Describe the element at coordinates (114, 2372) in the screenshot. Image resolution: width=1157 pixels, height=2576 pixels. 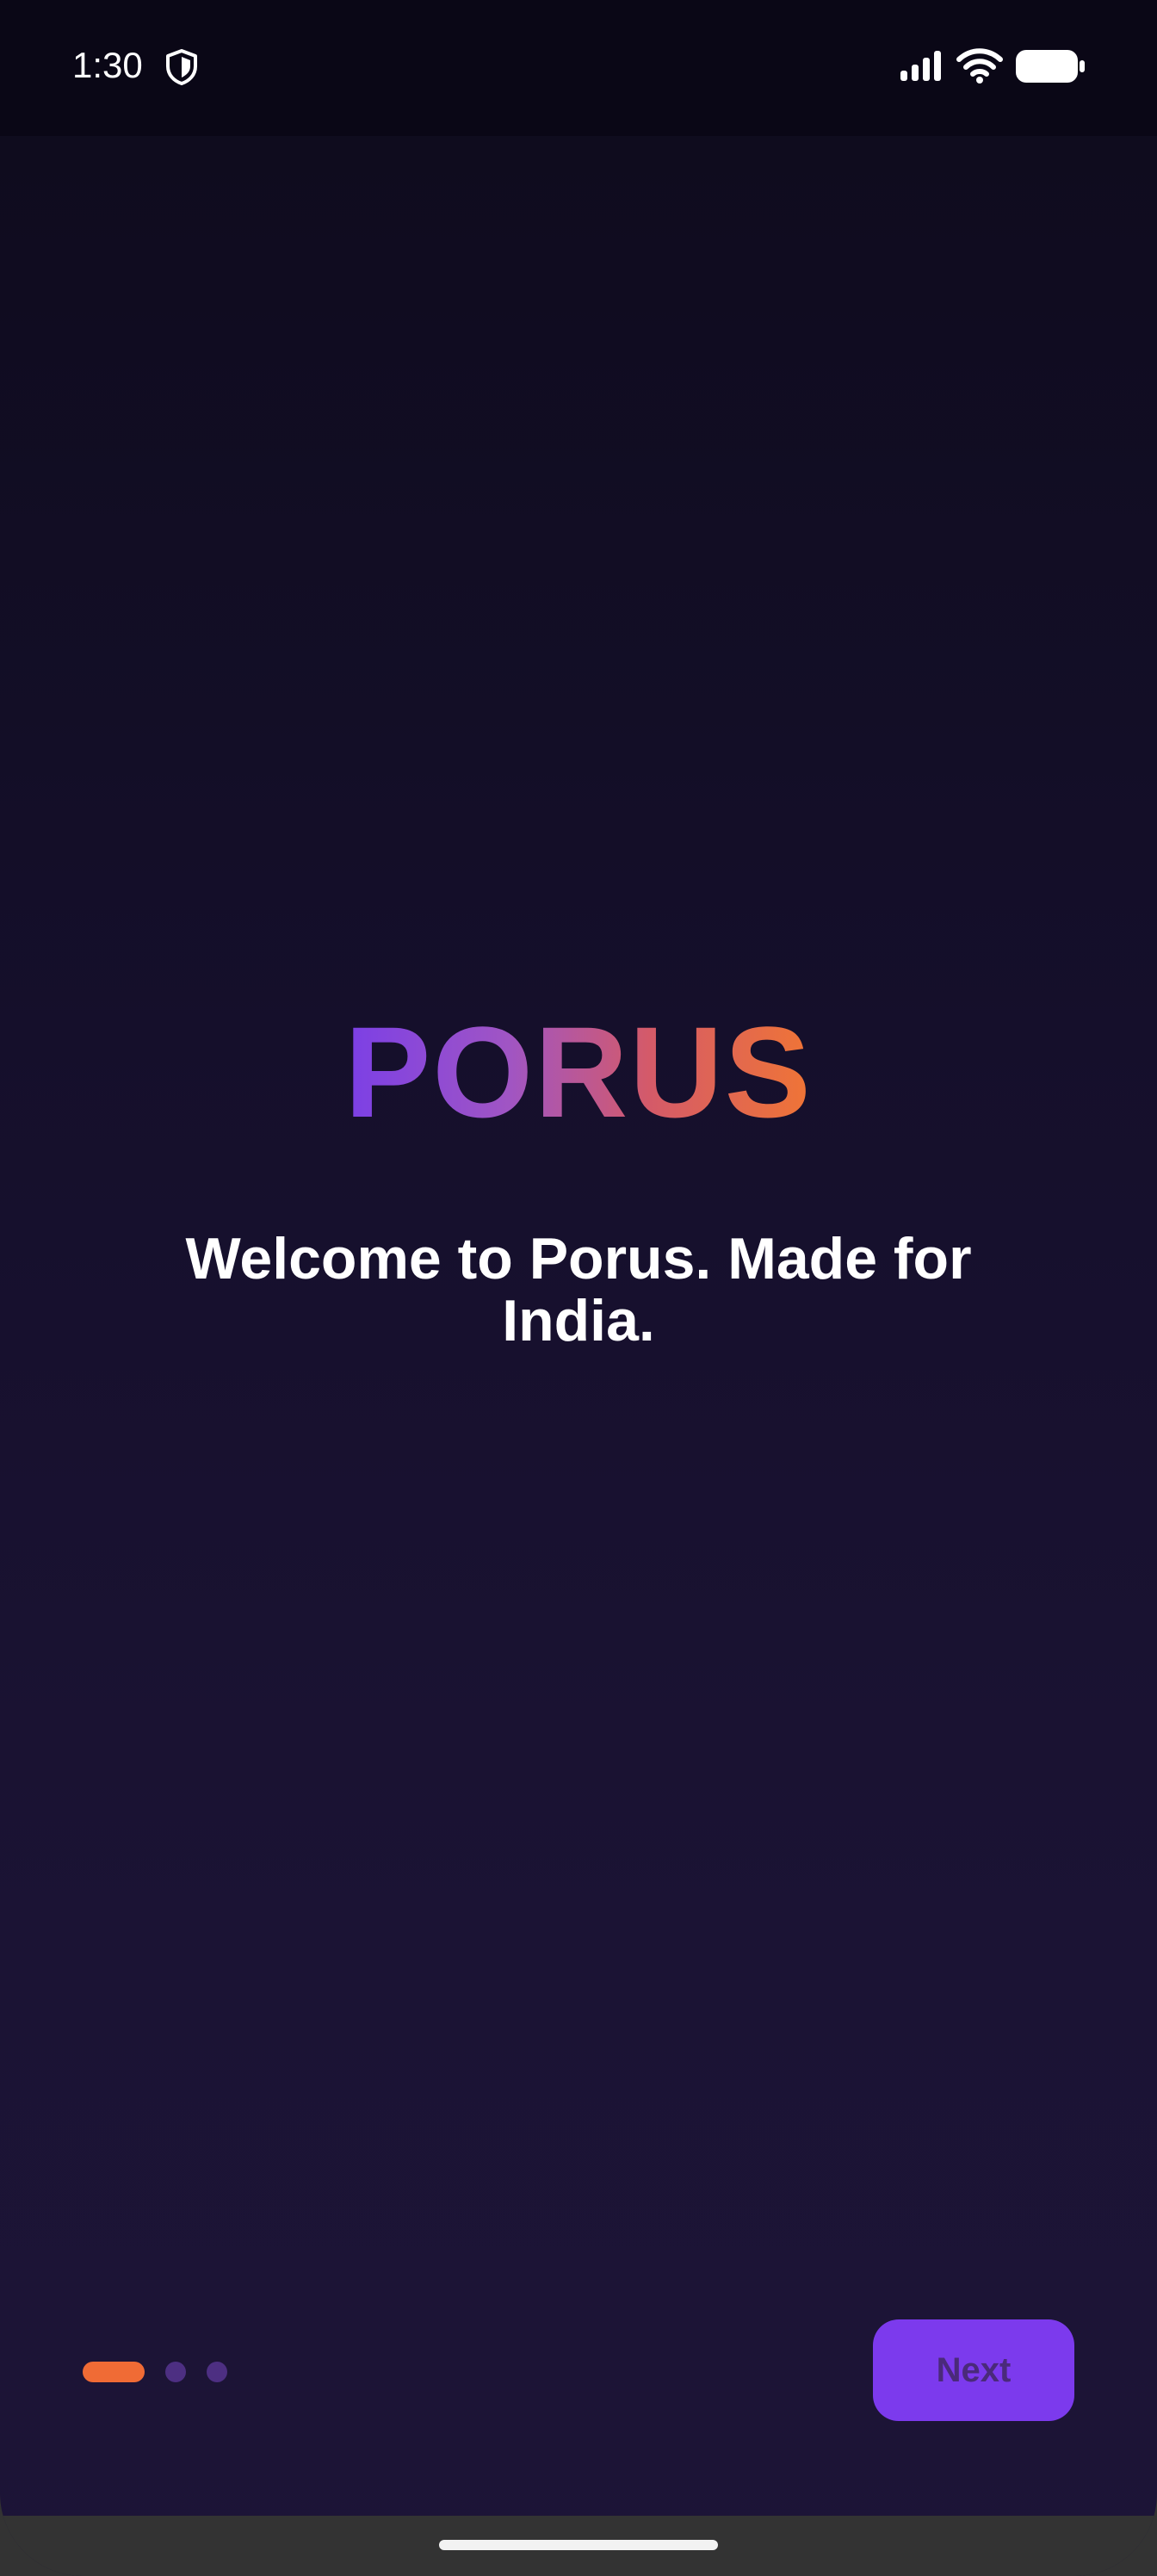
I see `page-indicator-dot-active` at that location.